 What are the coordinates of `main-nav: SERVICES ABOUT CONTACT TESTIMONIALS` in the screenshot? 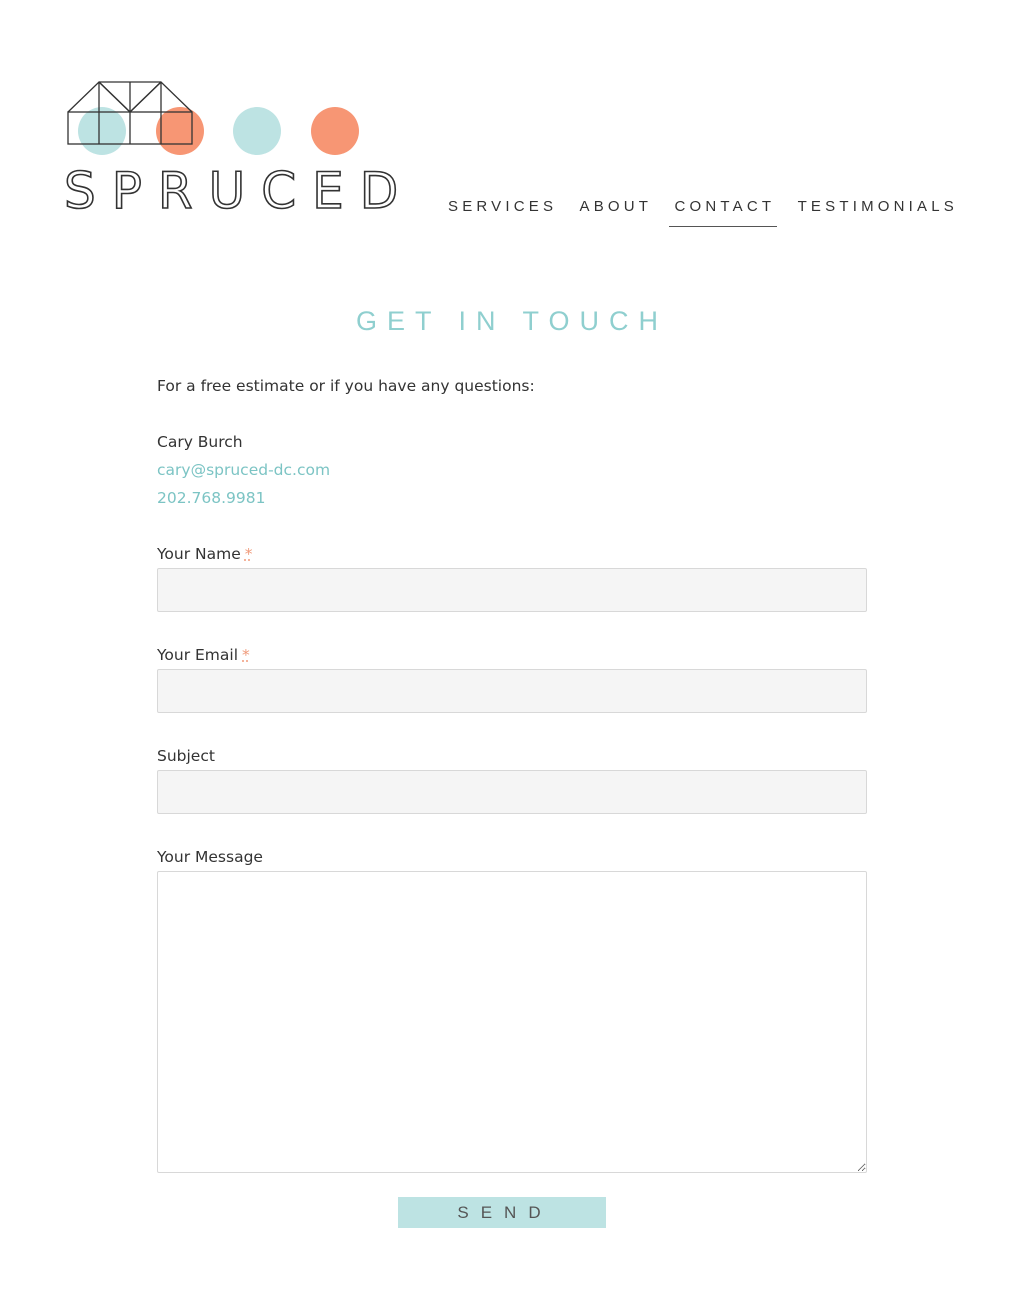 It's located at (703, 212).